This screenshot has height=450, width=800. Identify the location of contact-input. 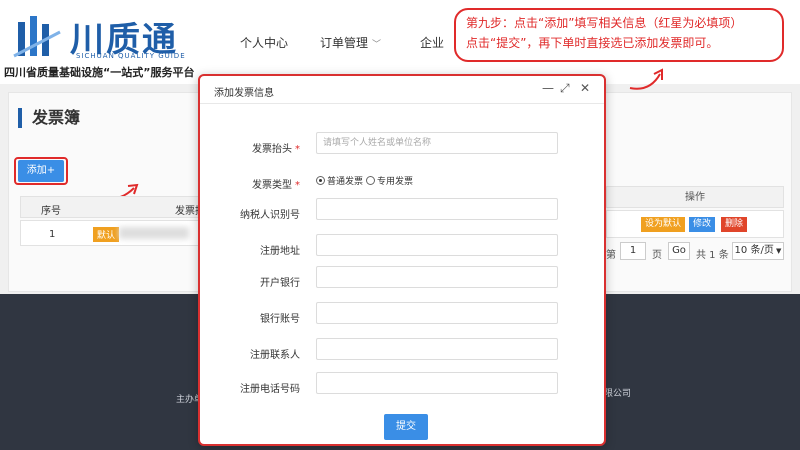
(437, 349).